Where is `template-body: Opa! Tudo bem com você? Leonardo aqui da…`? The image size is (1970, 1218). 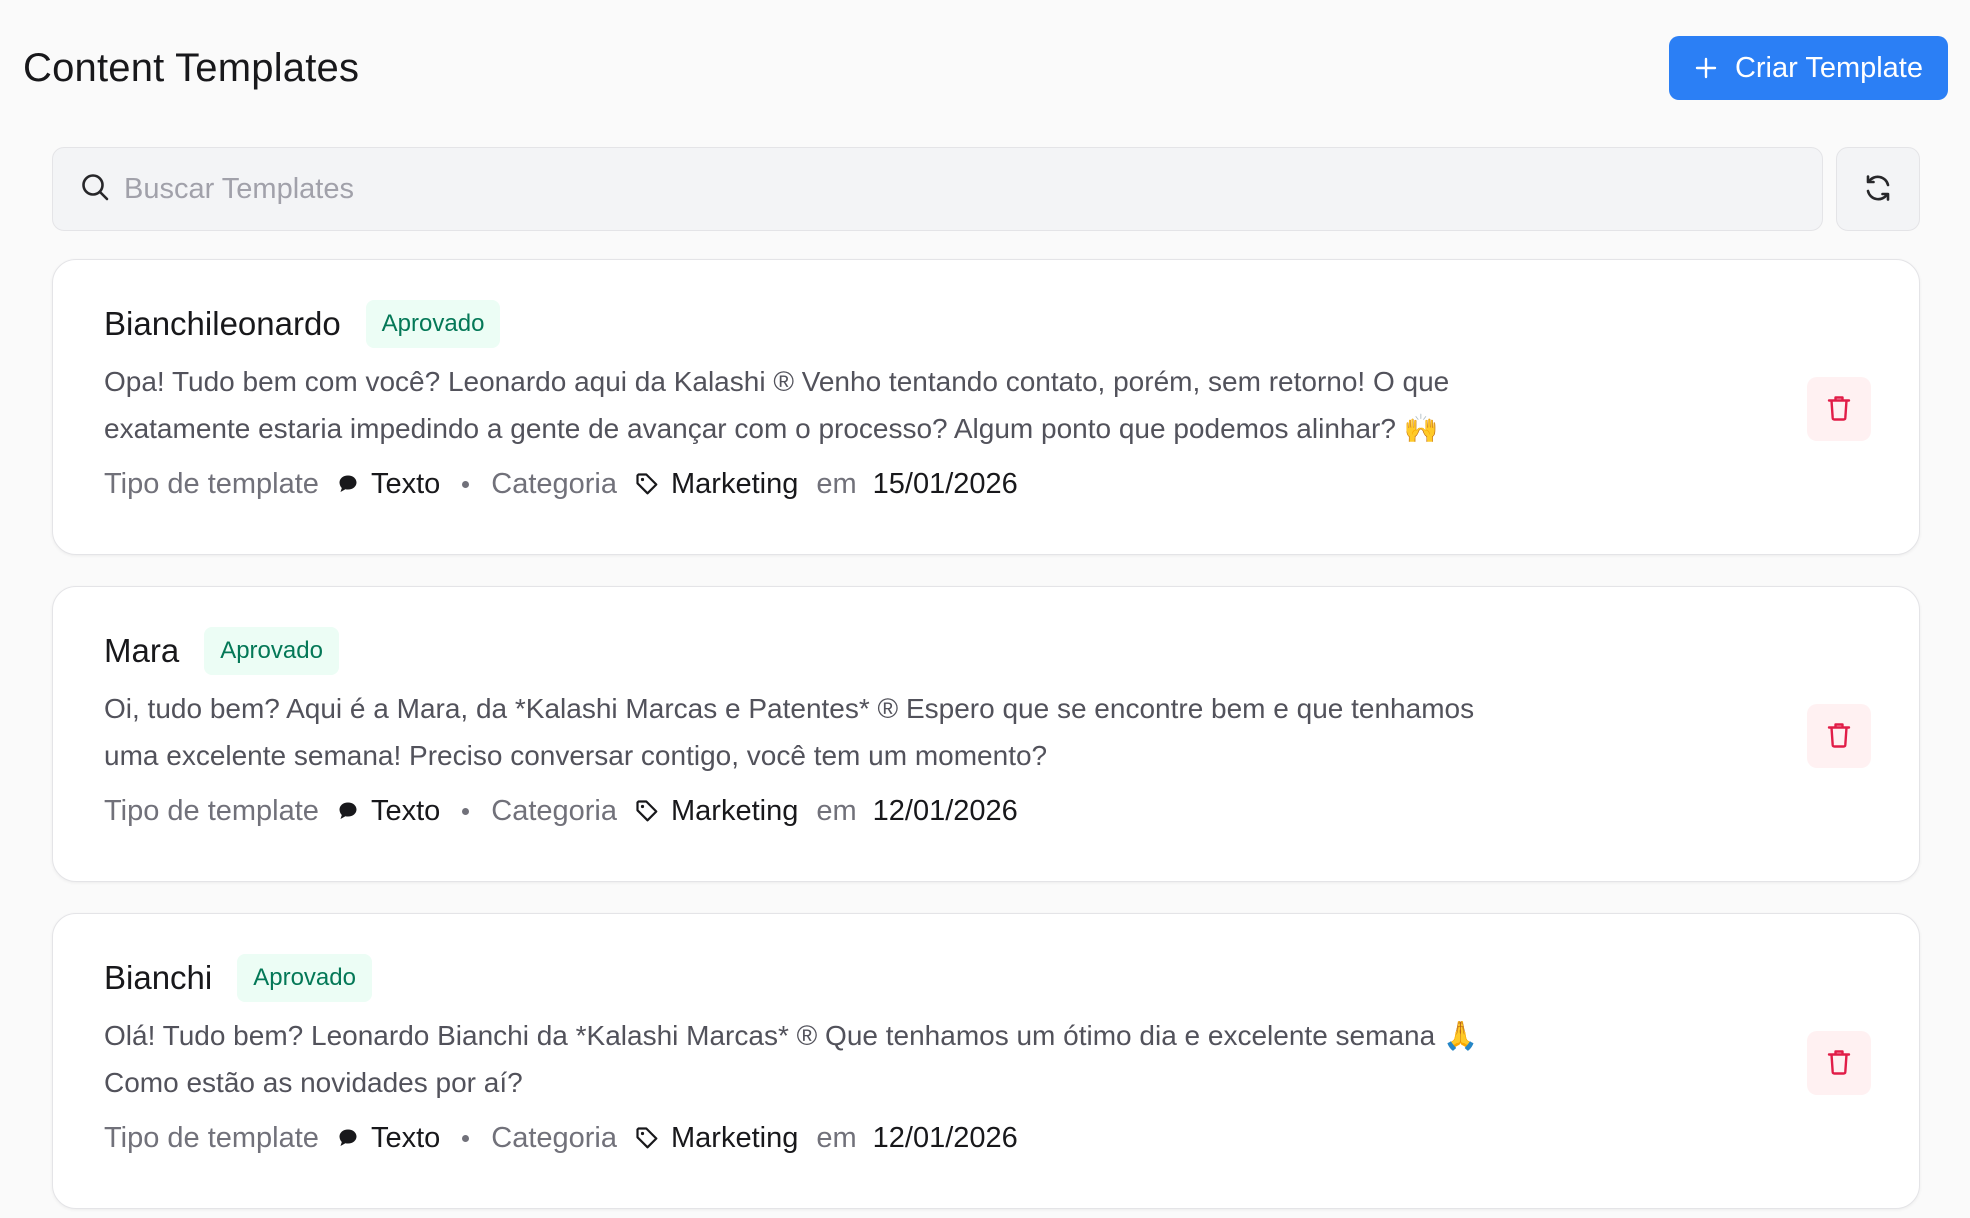 template-body: Opa! Tudo bem com você? Leonardo aqui da… is located at coordinates (777, 405).